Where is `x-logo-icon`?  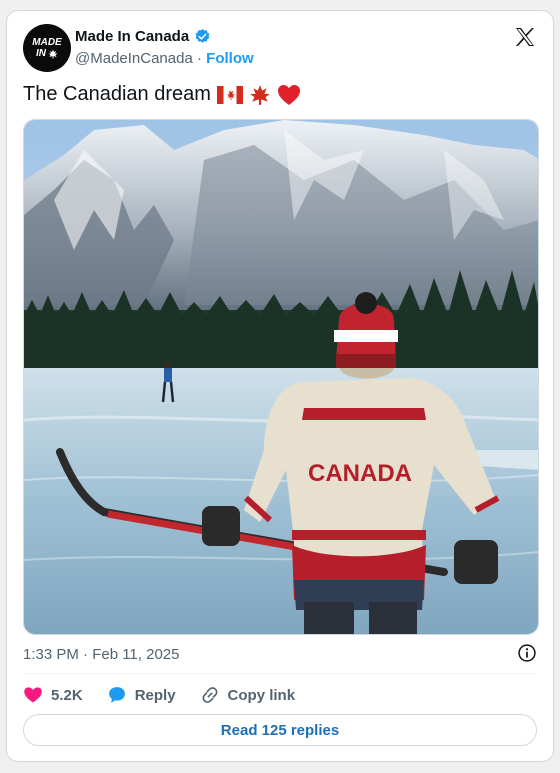 x-logo-icon is located at coordinates (525, 37).